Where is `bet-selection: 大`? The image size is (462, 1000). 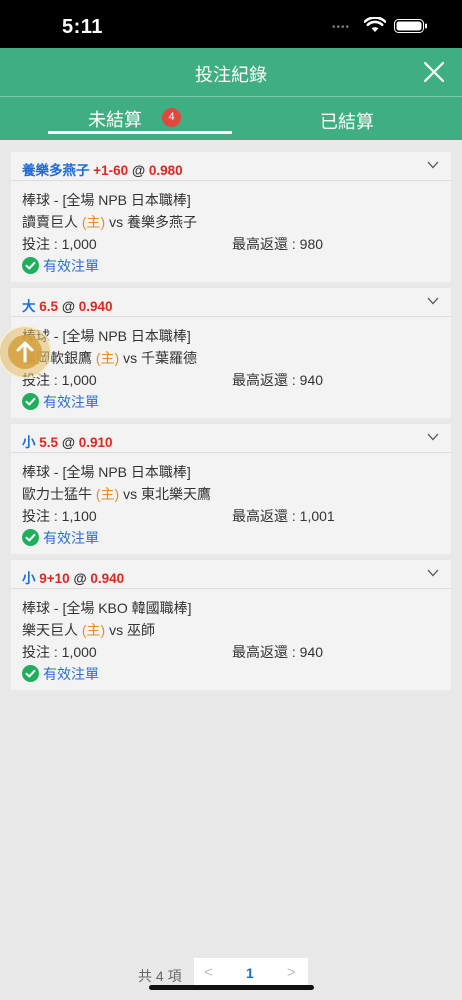 bet-selection: 大 is located at coordinates (29, 306).